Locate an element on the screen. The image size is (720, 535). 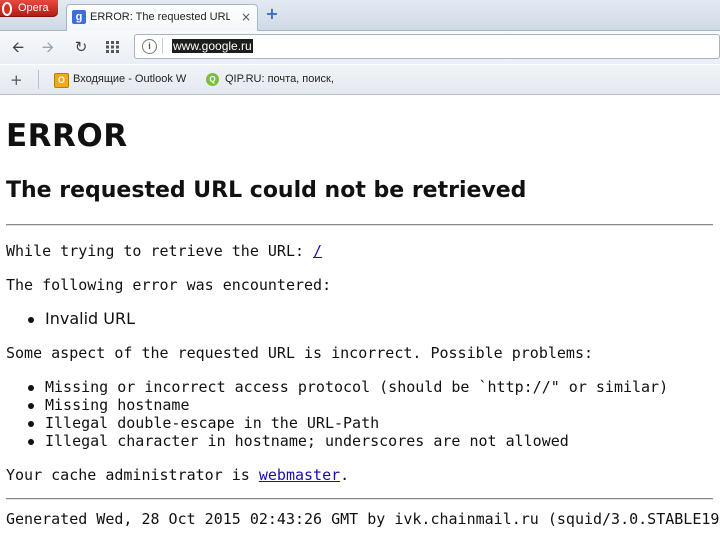
address-divider is located at coordinates (162, 46).